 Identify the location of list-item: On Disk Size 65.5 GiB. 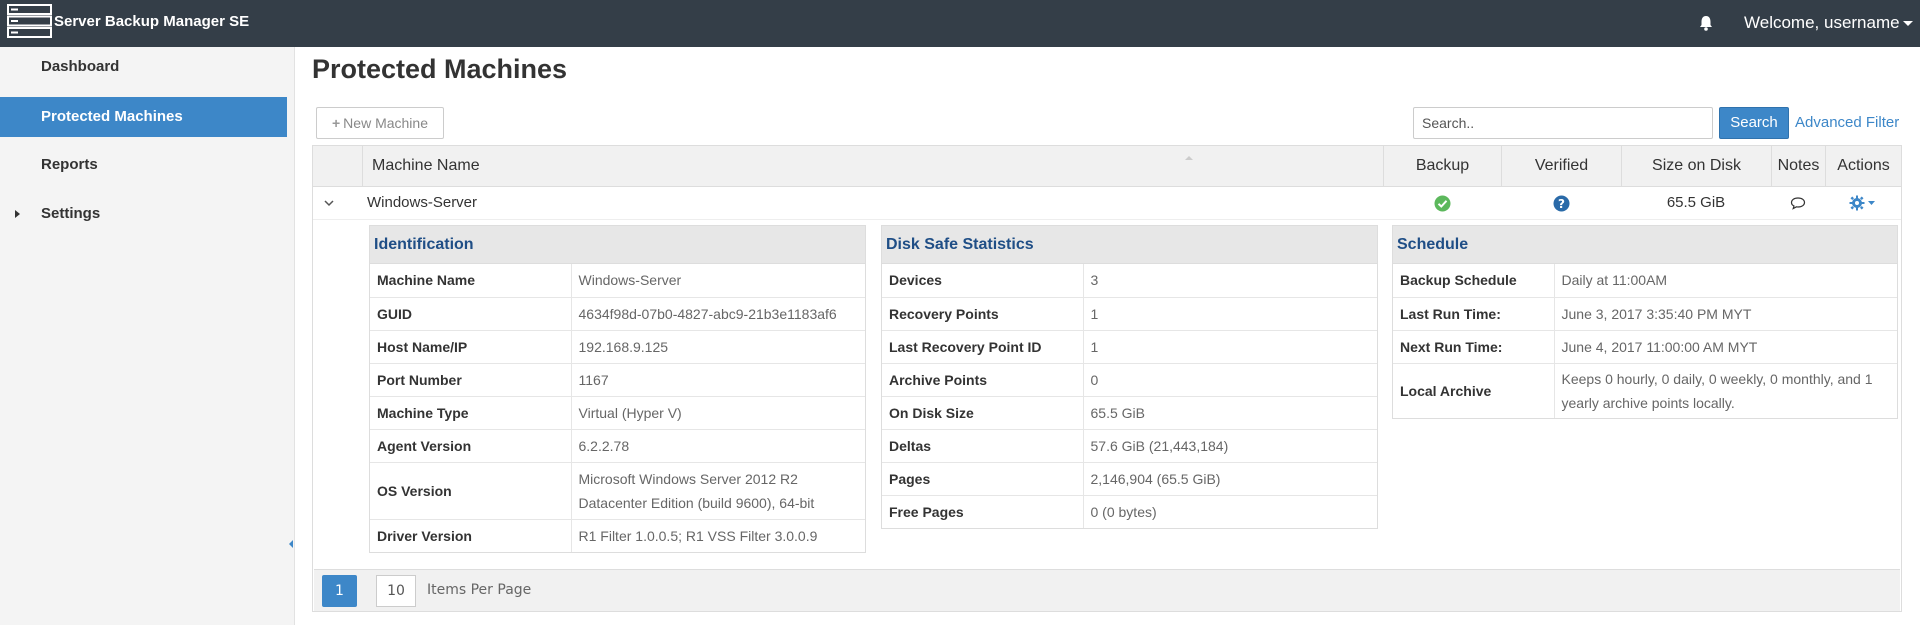
(1129, 412).